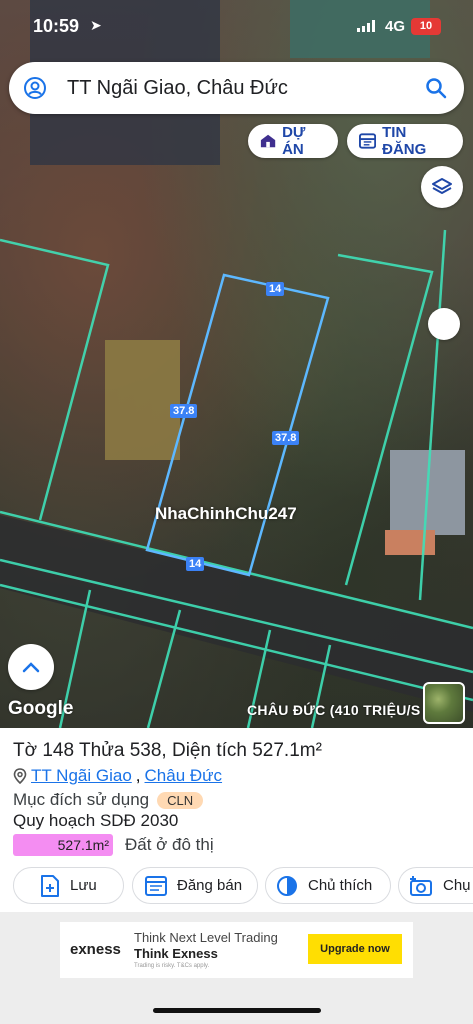  Describe the element at coordinates (368, 141) in the screenshot. I see `listing-icon` at that location.